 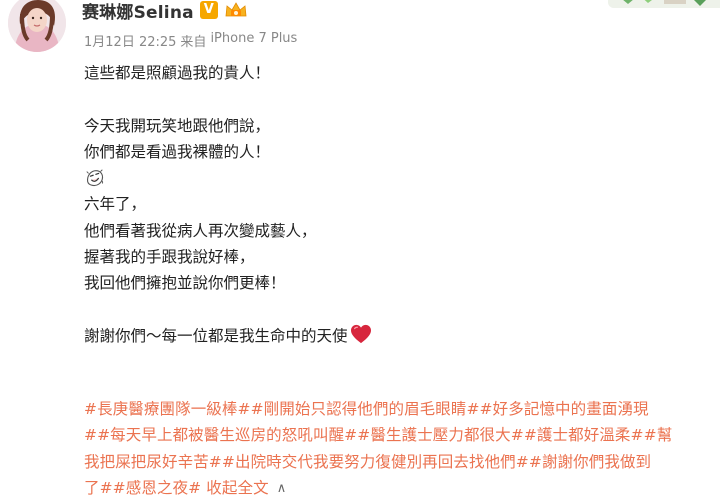 I want to click on collapse-label: 收起全文, so click(x=237, y=487).